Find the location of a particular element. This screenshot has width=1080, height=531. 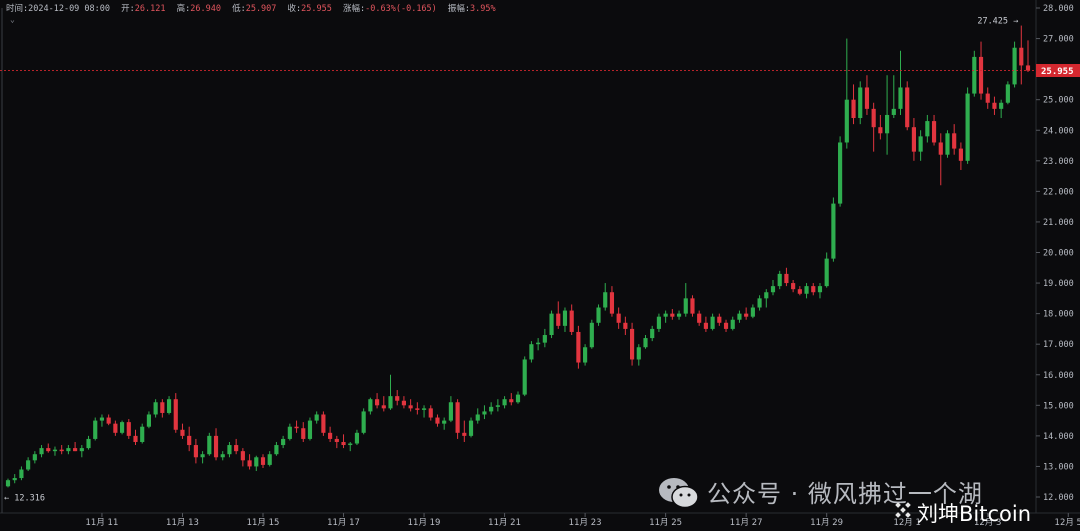

collapse-chevron-icon: ⌄ is located at coordinates (12, 19).